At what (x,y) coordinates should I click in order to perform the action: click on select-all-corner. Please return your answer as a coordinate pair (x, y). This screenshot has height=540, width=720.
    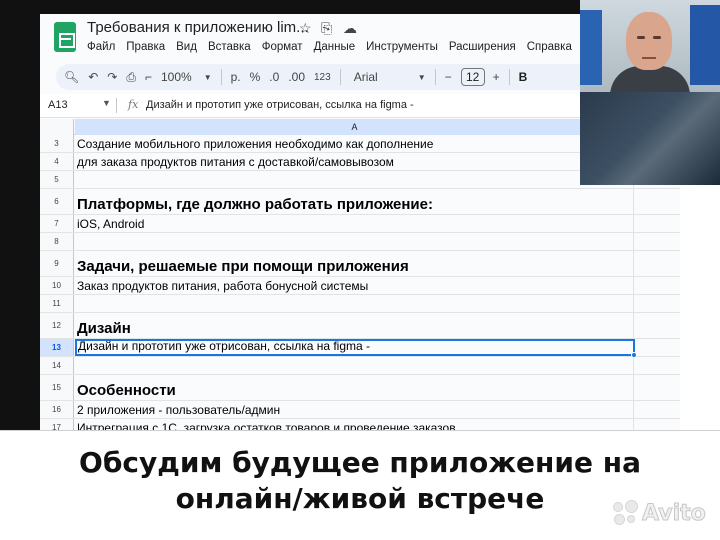
    Looking at the image, I should click on (57, 127).